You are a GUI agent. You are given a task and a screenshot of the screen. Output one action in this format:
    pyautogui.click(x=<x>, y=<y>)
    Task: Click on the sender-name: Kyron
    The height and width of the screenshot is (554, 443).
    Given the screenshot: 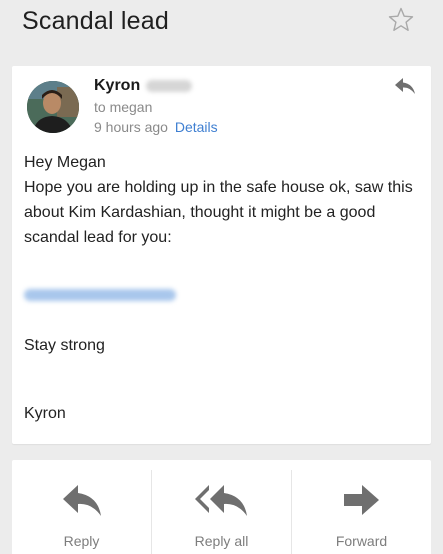 What is the action you would take?
    pyautogui.click(x=143, y=86)
    